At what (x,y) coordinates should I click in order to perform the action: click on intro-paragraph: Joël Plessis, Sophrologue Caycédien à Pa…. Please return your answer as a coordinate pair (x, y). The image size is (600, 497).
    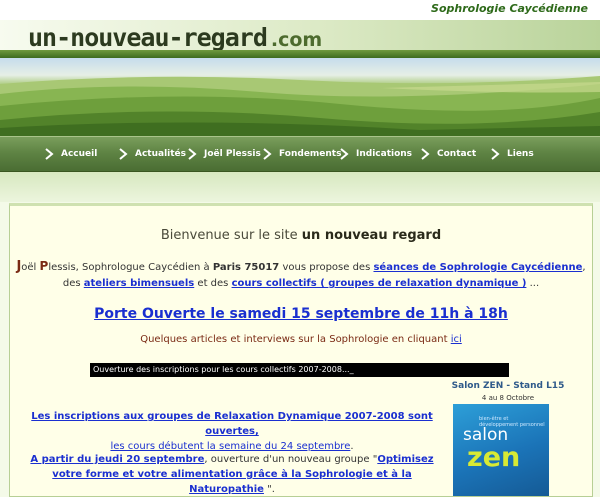
    Looking at the image, I should click on (301, 275).